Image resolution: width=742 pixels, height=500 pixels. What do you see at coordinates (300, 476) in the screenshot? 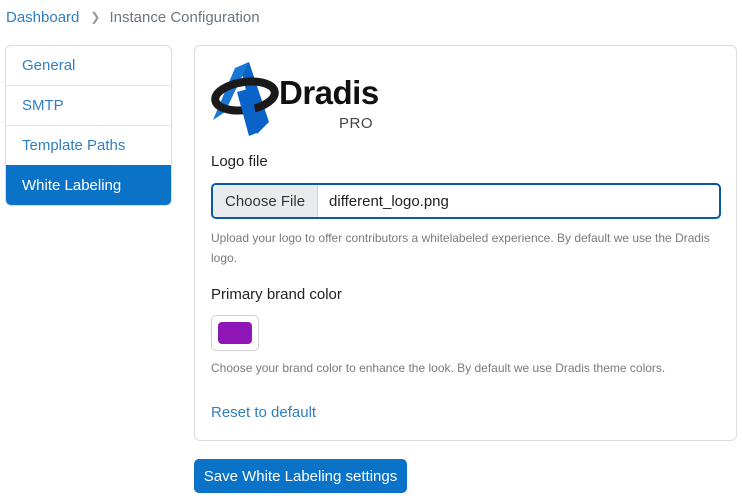
I see `save-white-labeling-button: Save White Labeling settings` at bounding box center [300, 476].